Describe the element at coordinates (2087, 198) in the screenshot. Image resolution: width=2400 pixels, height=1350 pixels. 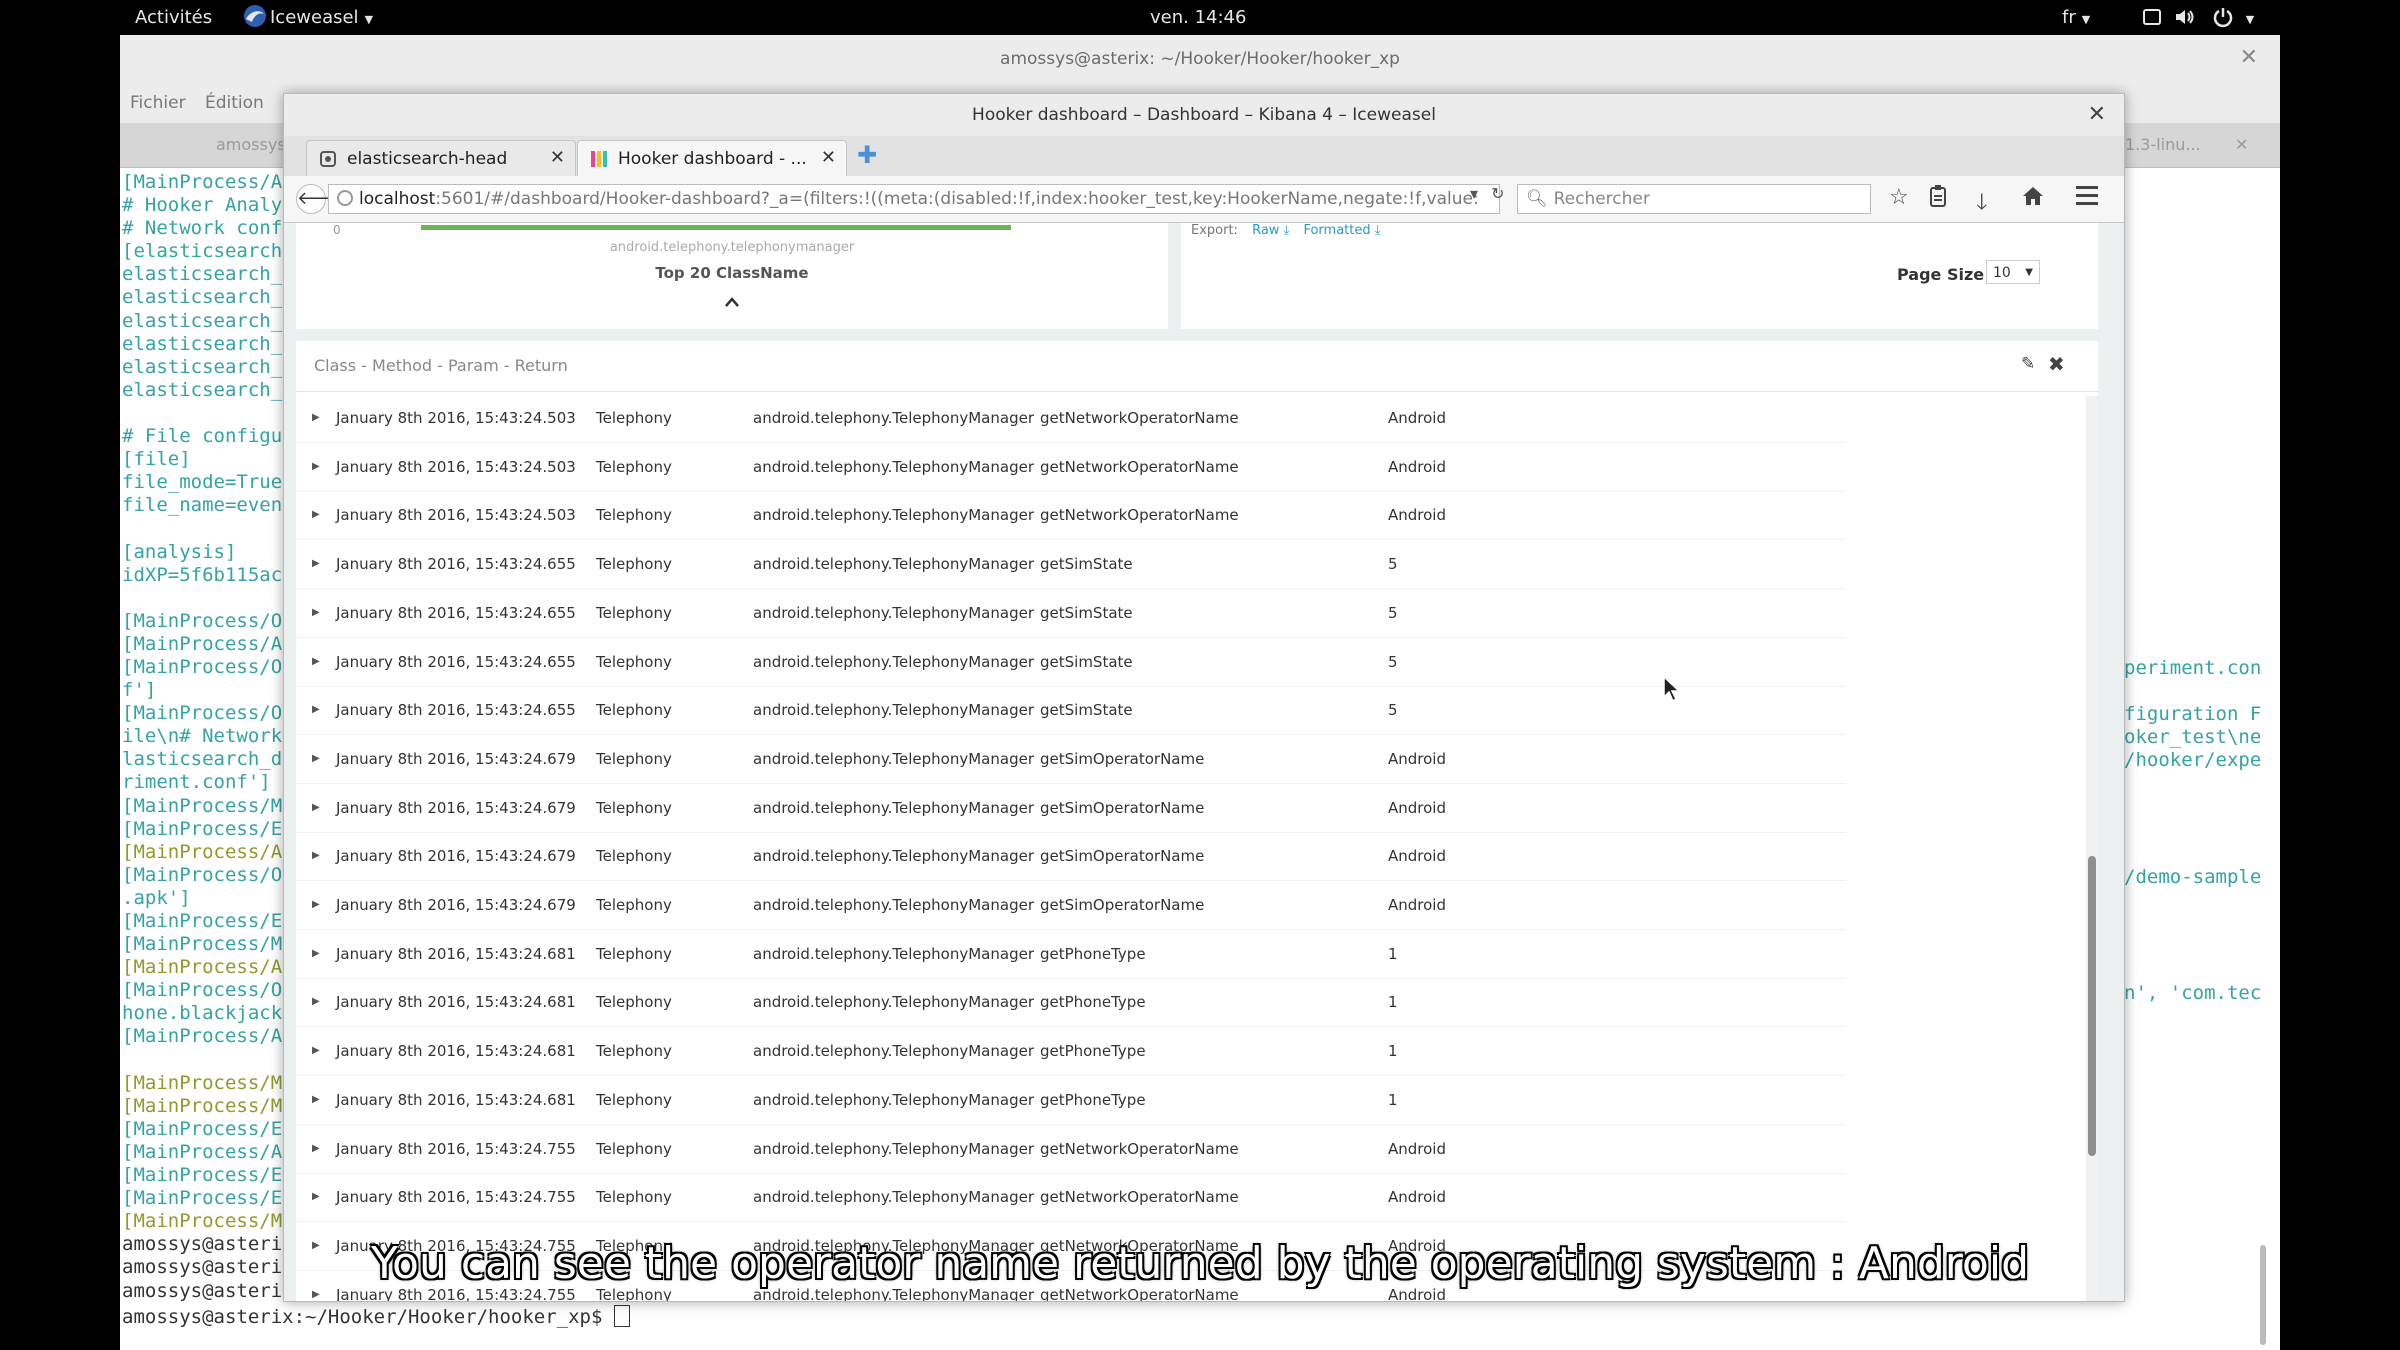
I see `hamburger-menu-icon` at that location.